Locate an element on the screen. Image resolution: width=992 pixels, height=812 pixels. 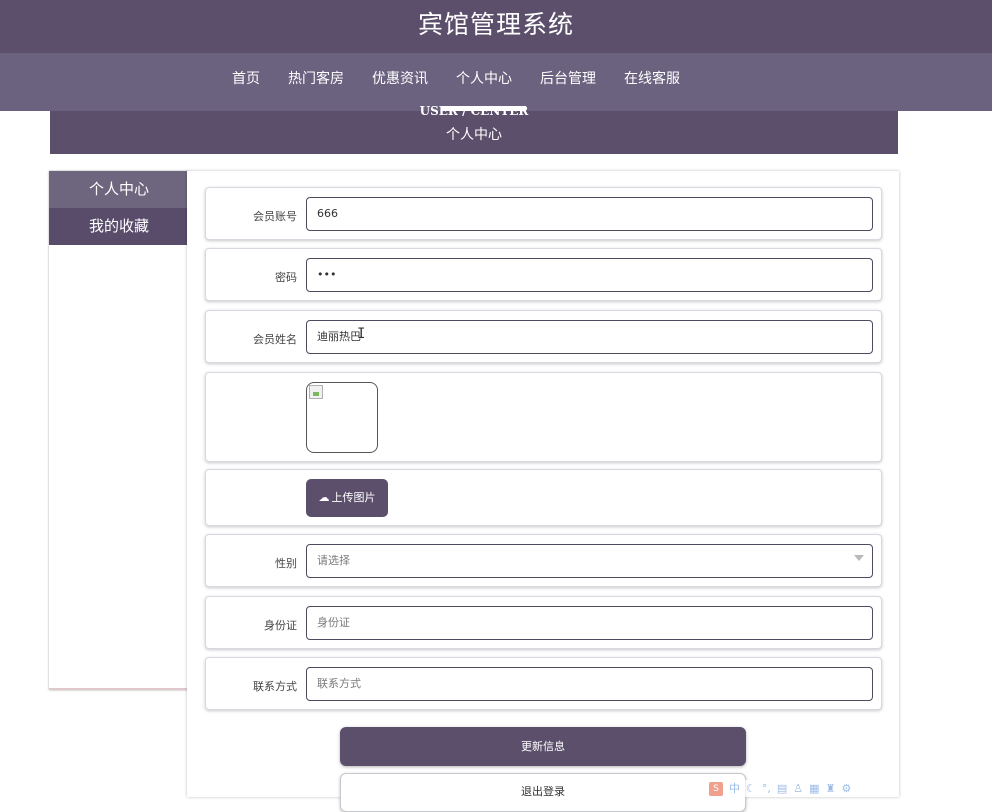
logout-button: 退出登录 is located at coordinates (543, 792).